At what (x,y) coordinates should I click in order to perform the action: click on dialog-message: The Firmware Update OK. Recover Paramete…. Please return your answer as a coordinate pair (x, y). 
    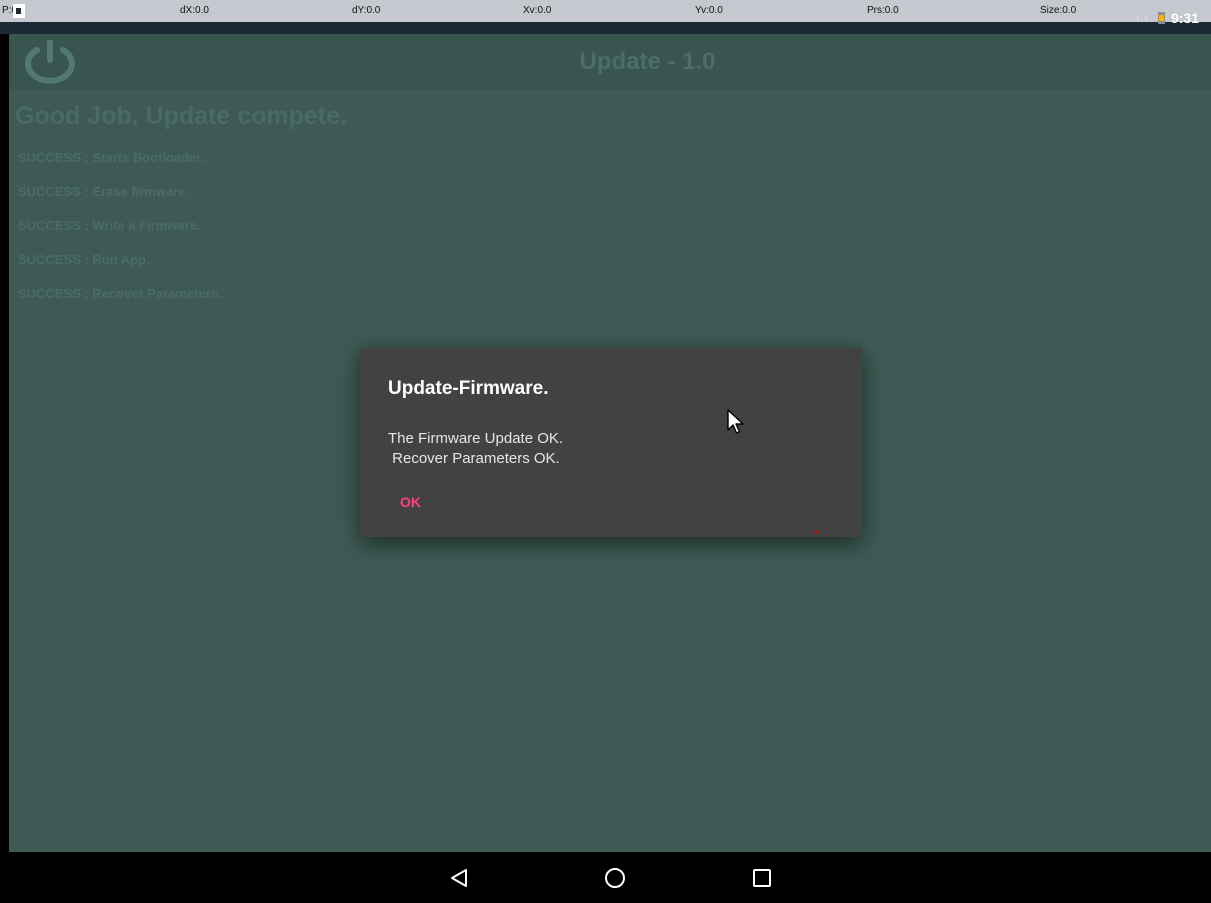
    Looking at the image, I should click on (476, 448).